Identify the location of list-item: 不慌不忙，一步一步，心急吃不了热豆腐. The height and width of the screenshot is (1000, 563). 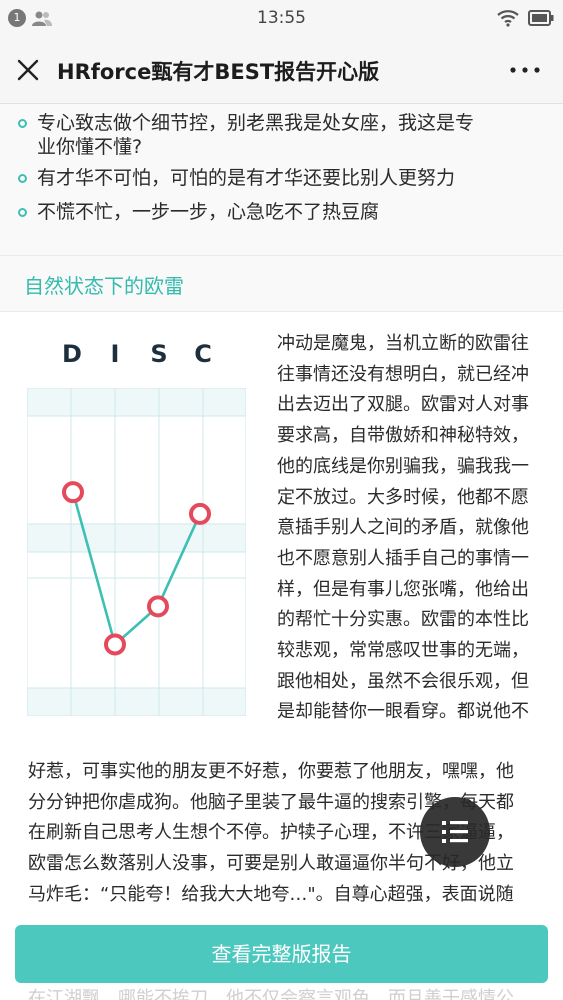
(198, 212).